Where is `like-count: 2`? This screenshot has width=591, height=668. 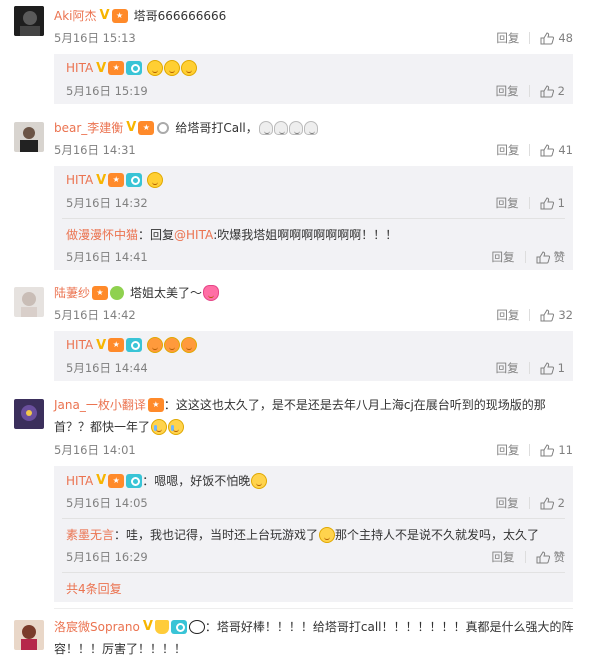 like-count: 2 is located at coordinates (561, 503).